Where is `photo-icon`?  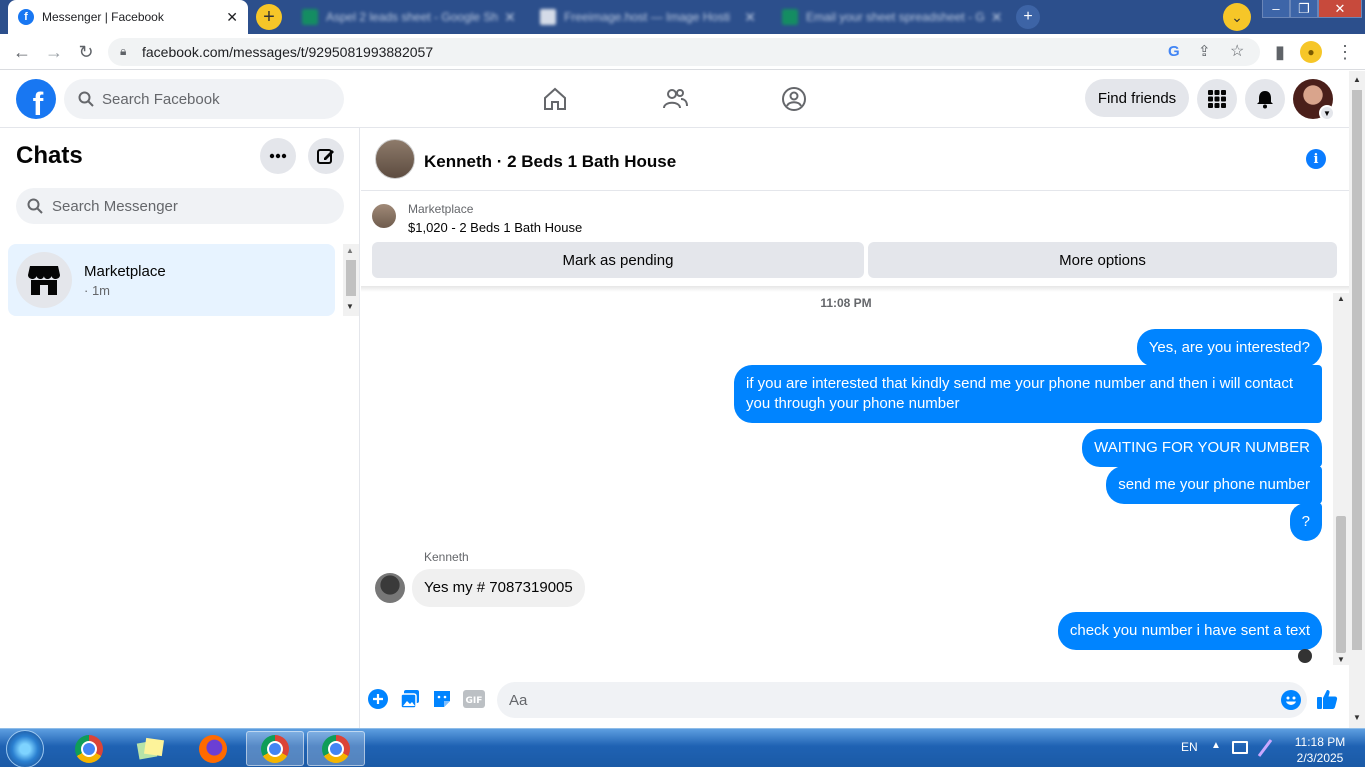
photo-icon is located at coordinates (410, 699).